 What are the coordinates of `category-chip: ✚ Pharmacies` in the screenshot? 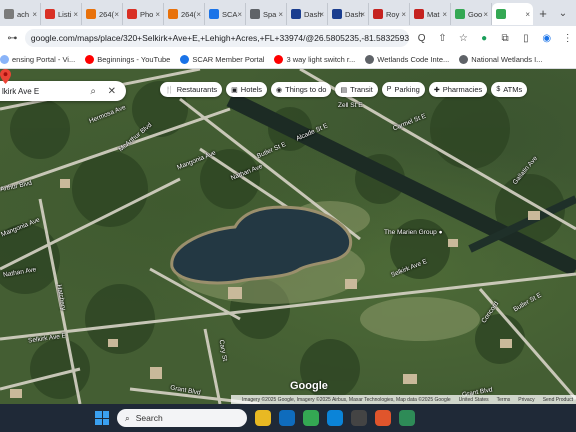 It's located at (458, 89).